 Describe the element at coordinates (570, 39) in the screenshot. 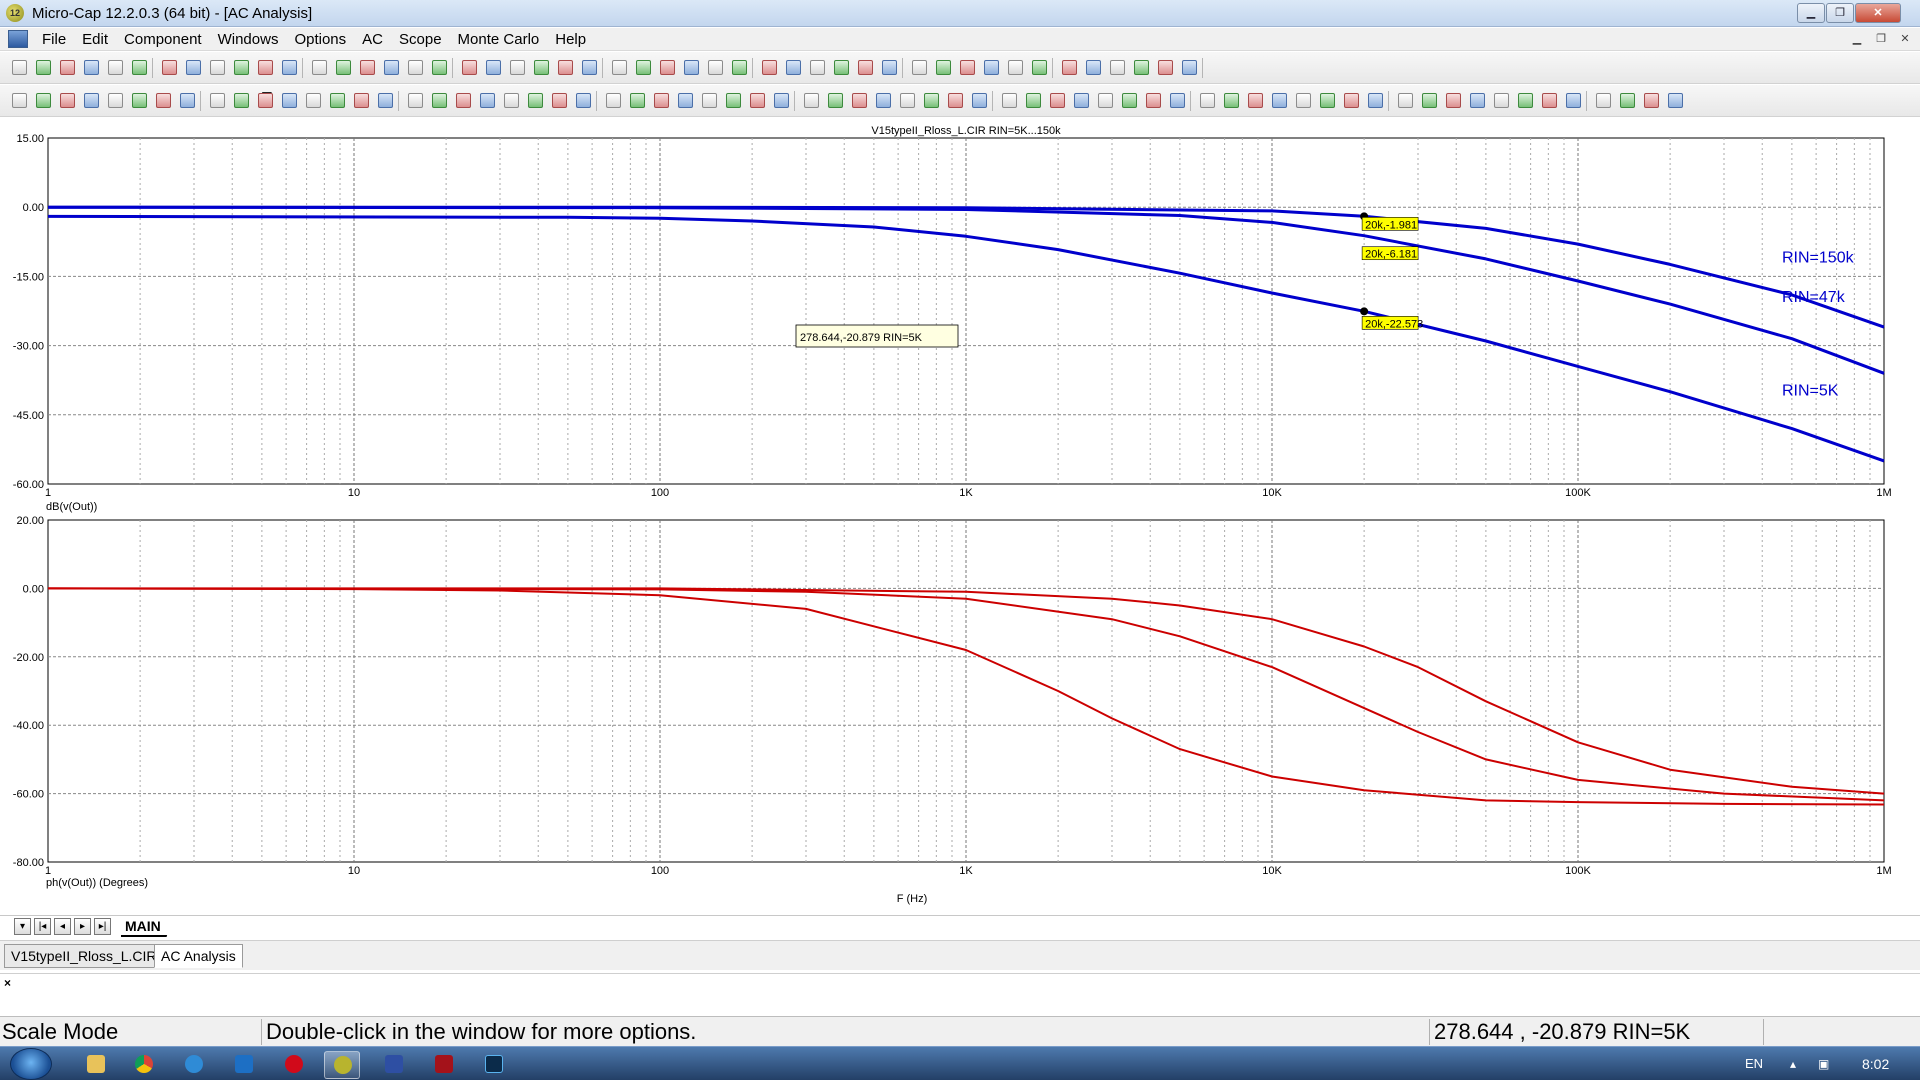

I see `menu-help: Help` at that location.